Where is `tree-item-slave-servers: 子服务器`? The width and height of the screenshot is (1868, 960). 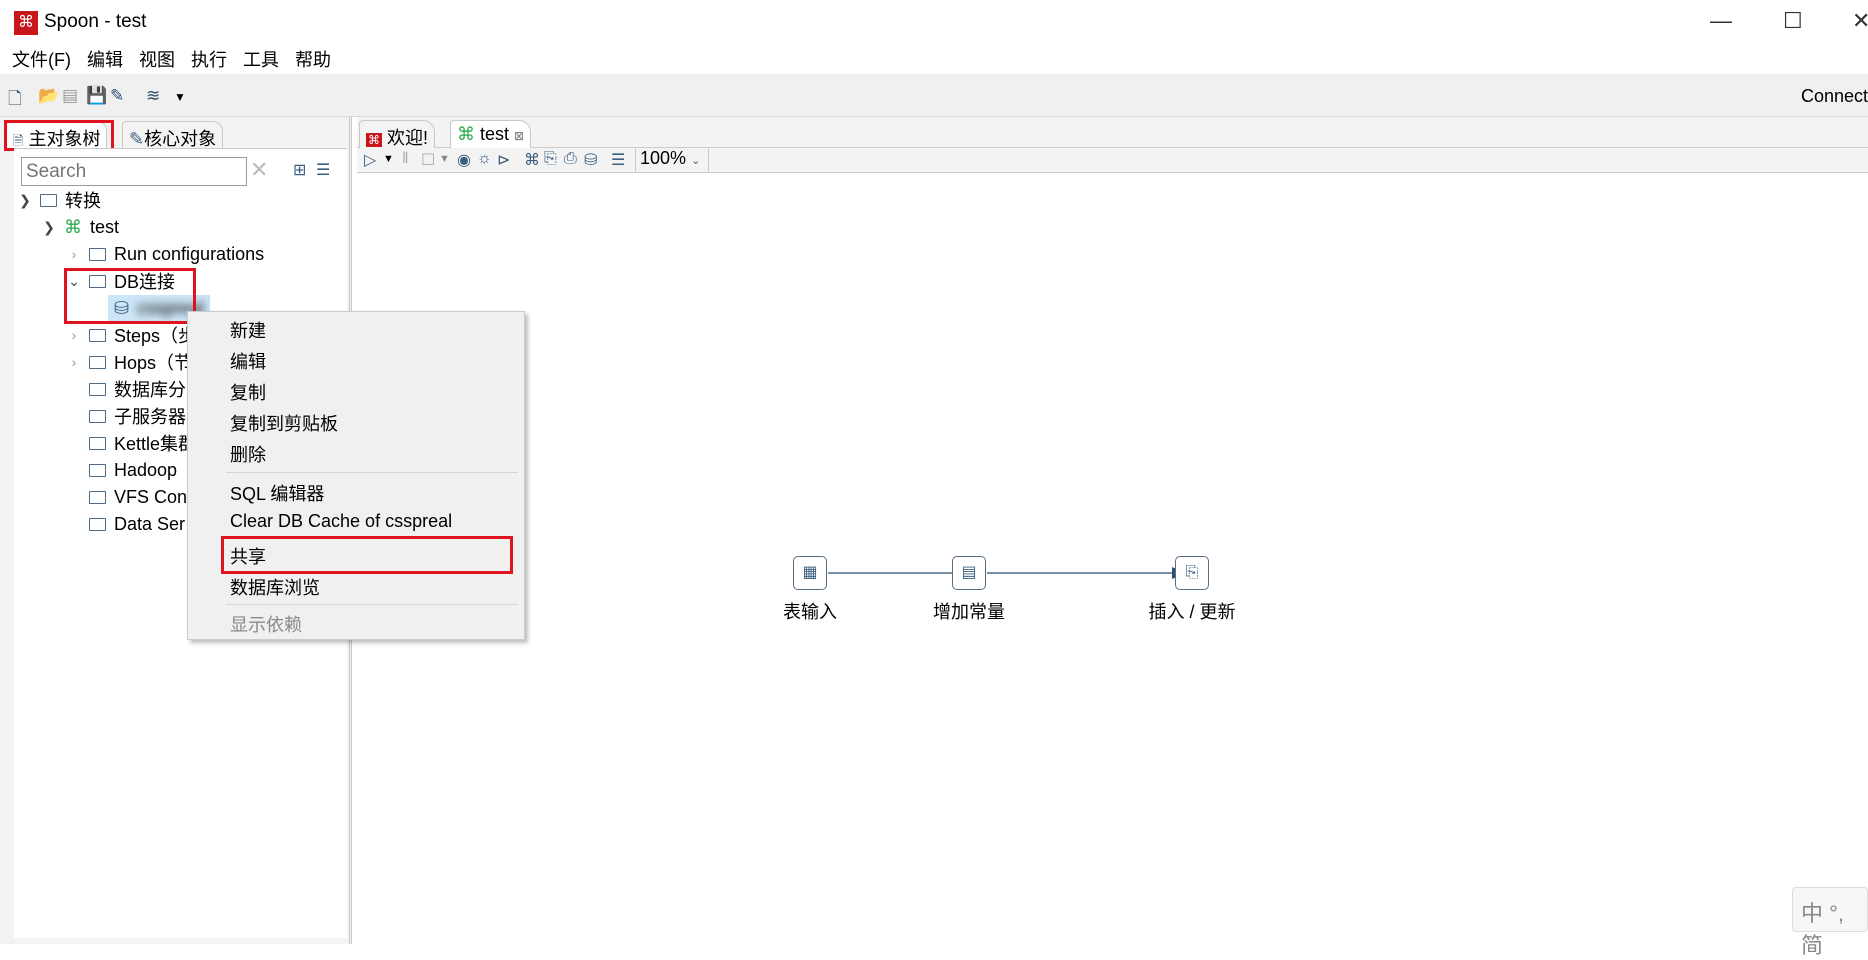 tree-item-slave-servers: 子服务器 is located at coordinates (137, 416).